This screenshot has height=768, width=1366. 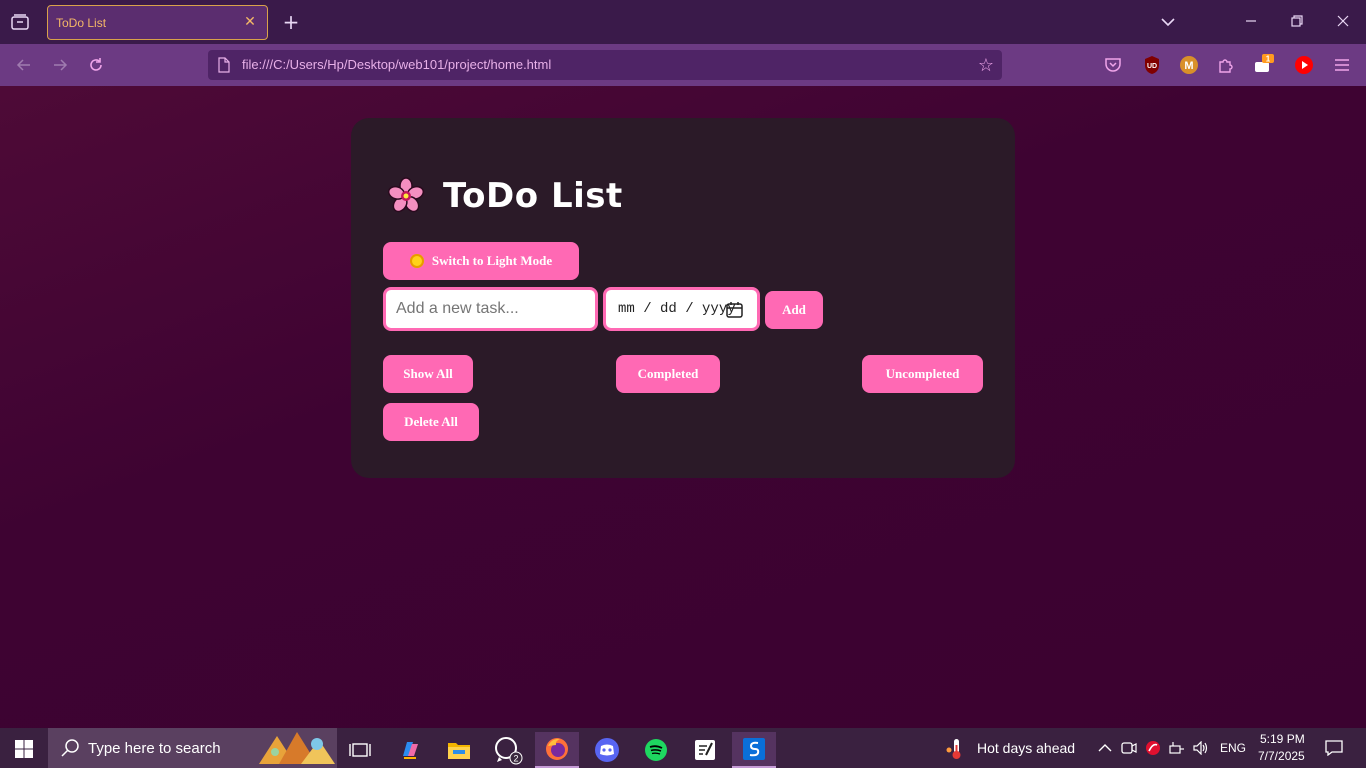 I want to click on notification-extension-icon: 1, so click(x=1264, y=65).